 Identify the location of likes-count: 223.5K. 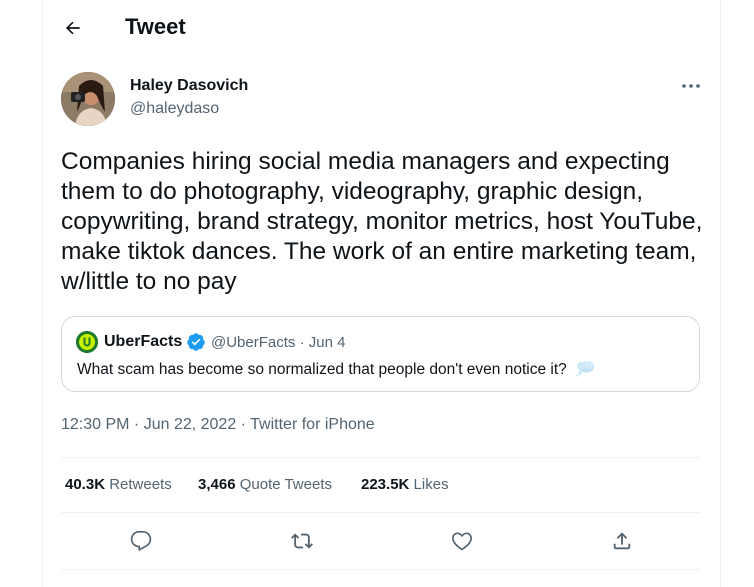
(385, 484).